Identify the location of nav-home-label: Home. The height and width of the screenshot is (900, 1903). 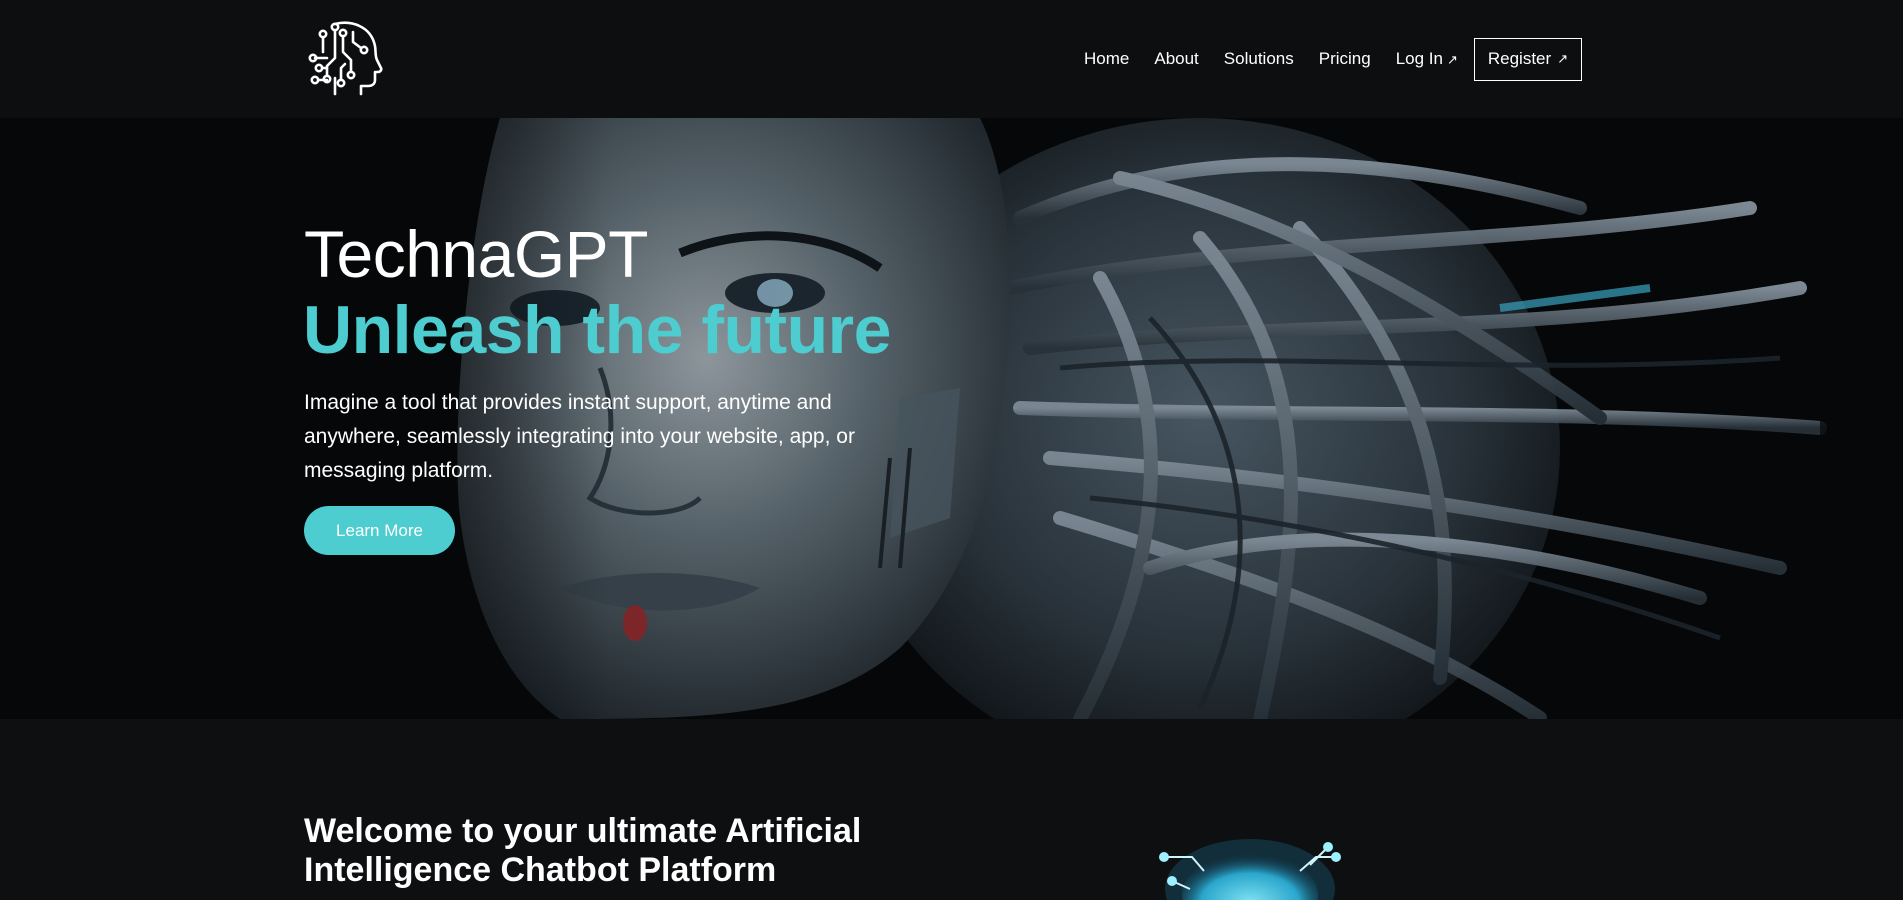
(1107, 58).